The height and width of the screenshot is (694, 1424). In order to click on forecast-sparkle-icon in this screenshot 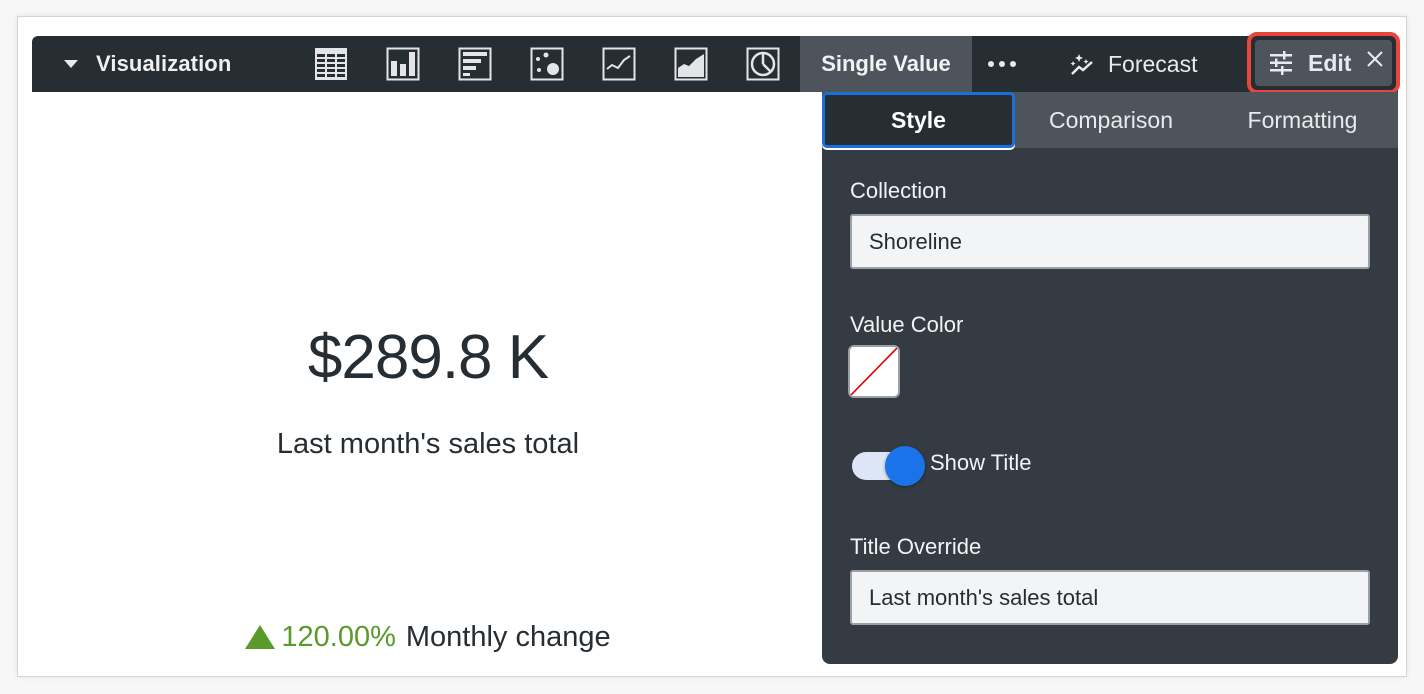, I will do `click(1081, 64)`.